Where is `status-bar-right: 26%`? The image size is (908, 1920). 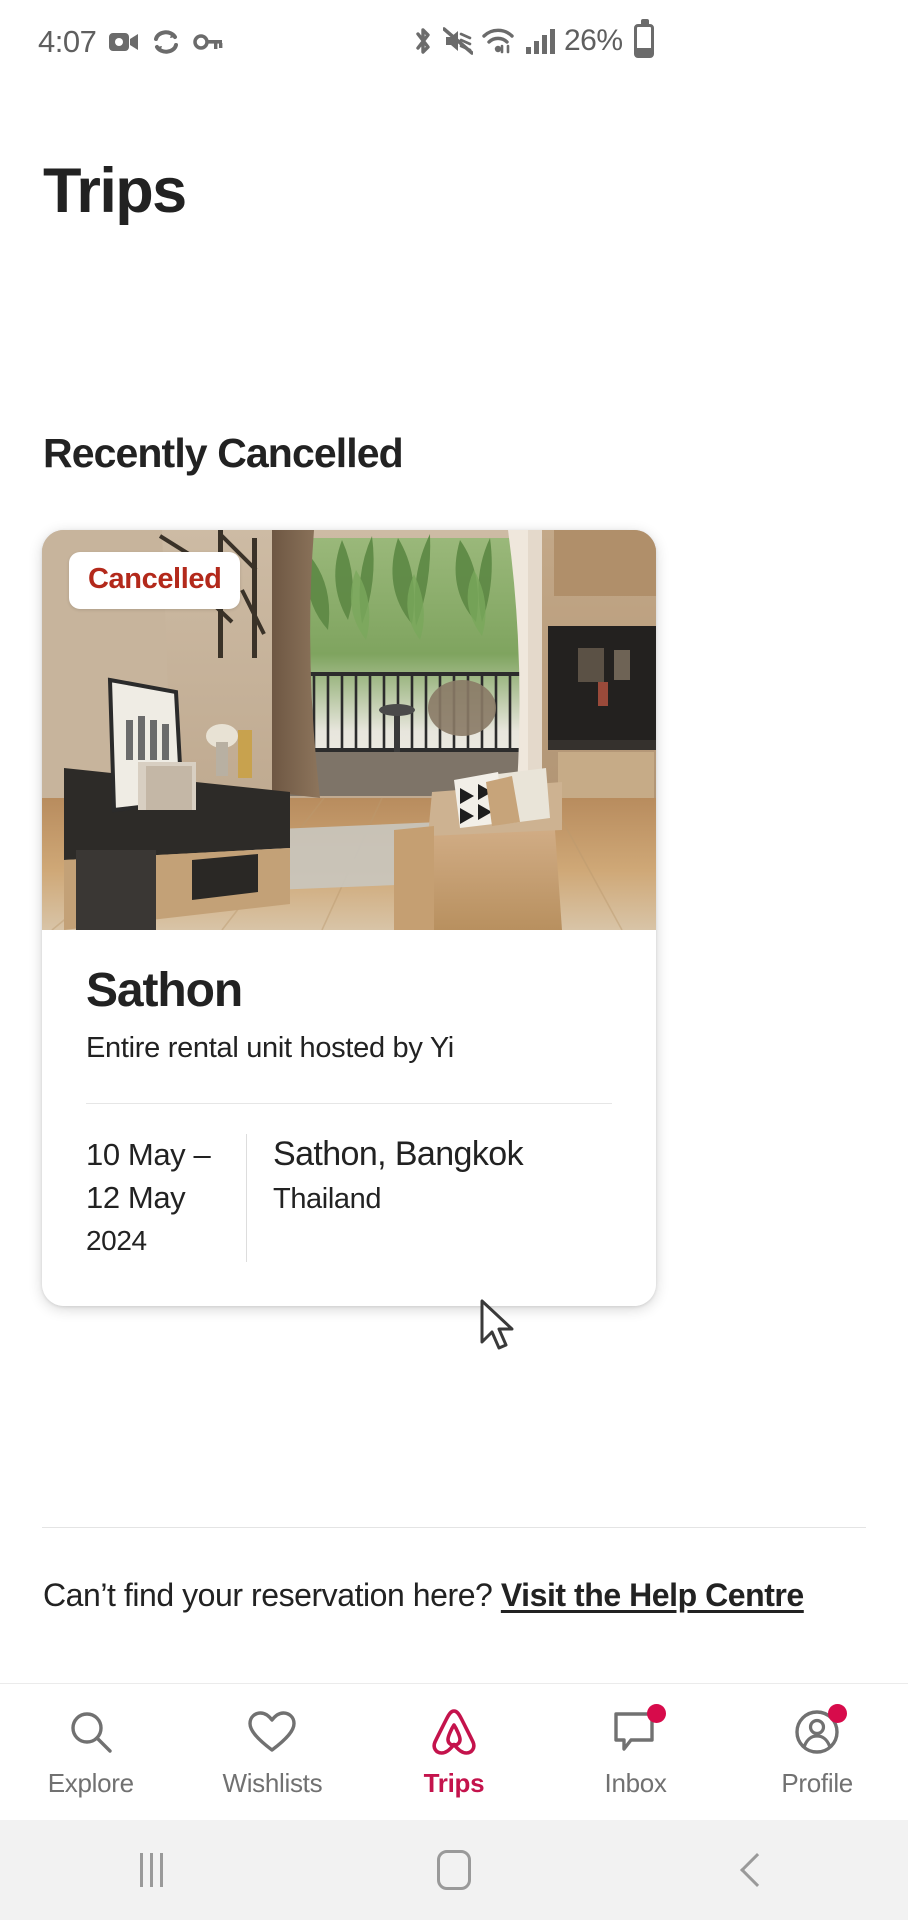
status-bar-right: 26% is located at coordinates (533, 38).